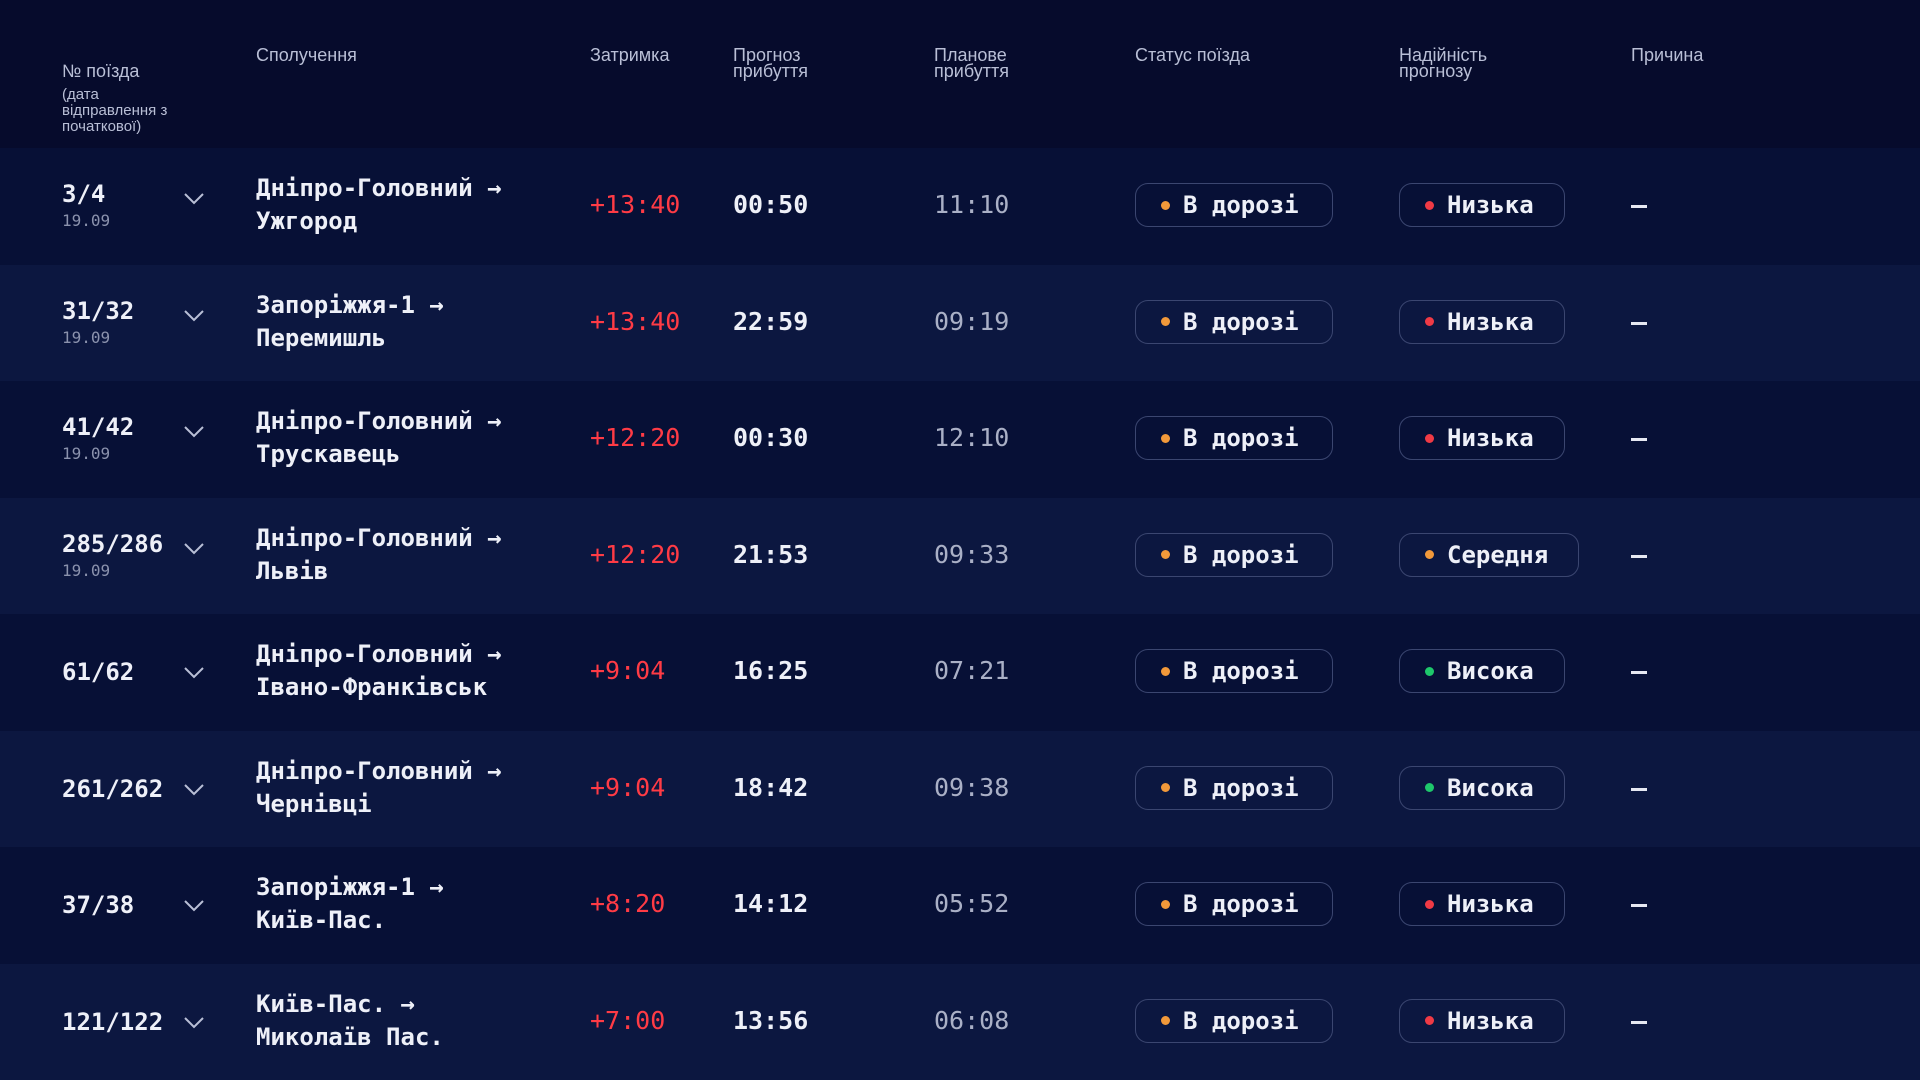 Image resolution: width=1920 pixels, height=1080 pixels. What do you see at coordinates (416, 438) in the screenshot?
I see `route: Дніпро-Головний → Трускавець` at bounding box center [416, 438].